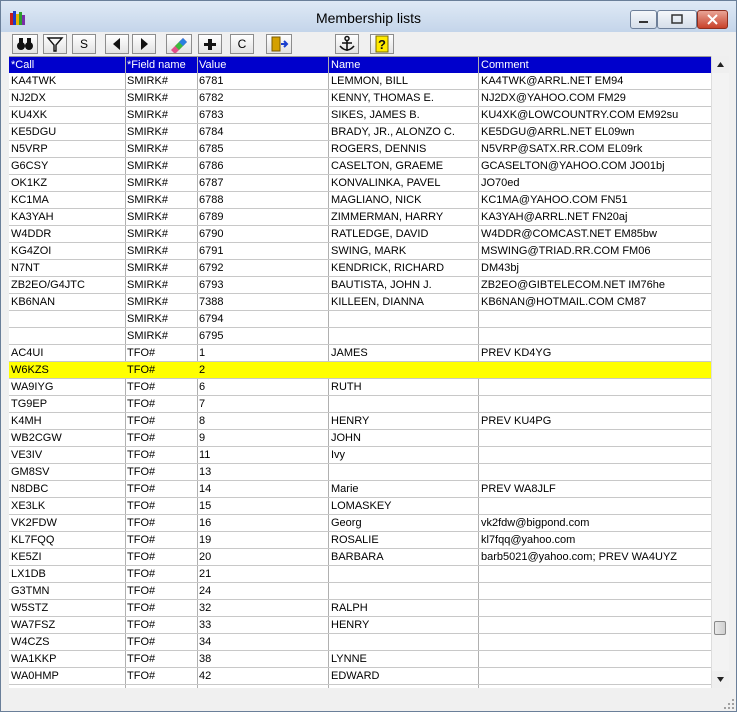  What do you see at coordinates (375, 115) in the screenshot?
I see `cell-name: SIKES, JAMES B.` at bounding box center [375, 115].